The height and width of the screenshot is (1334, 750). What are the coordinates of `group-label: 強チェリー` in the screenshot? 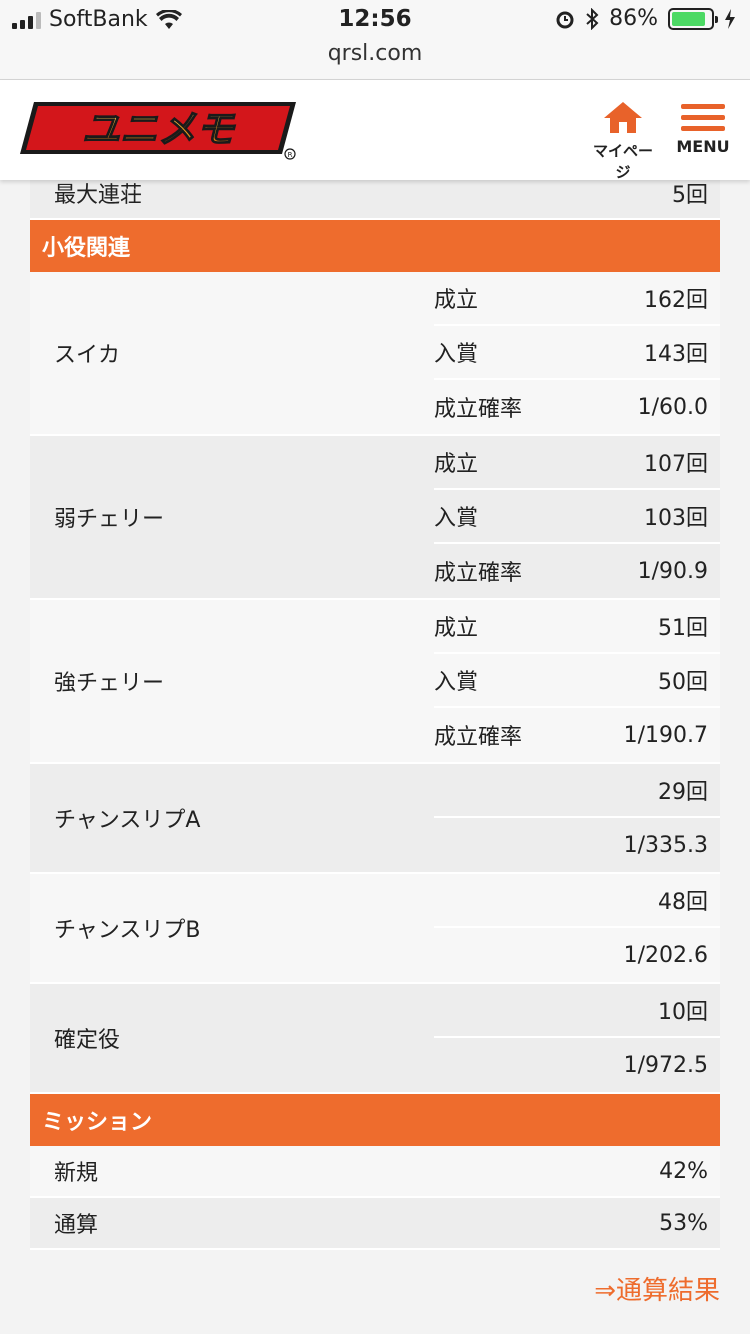 It's located at (109, 683).